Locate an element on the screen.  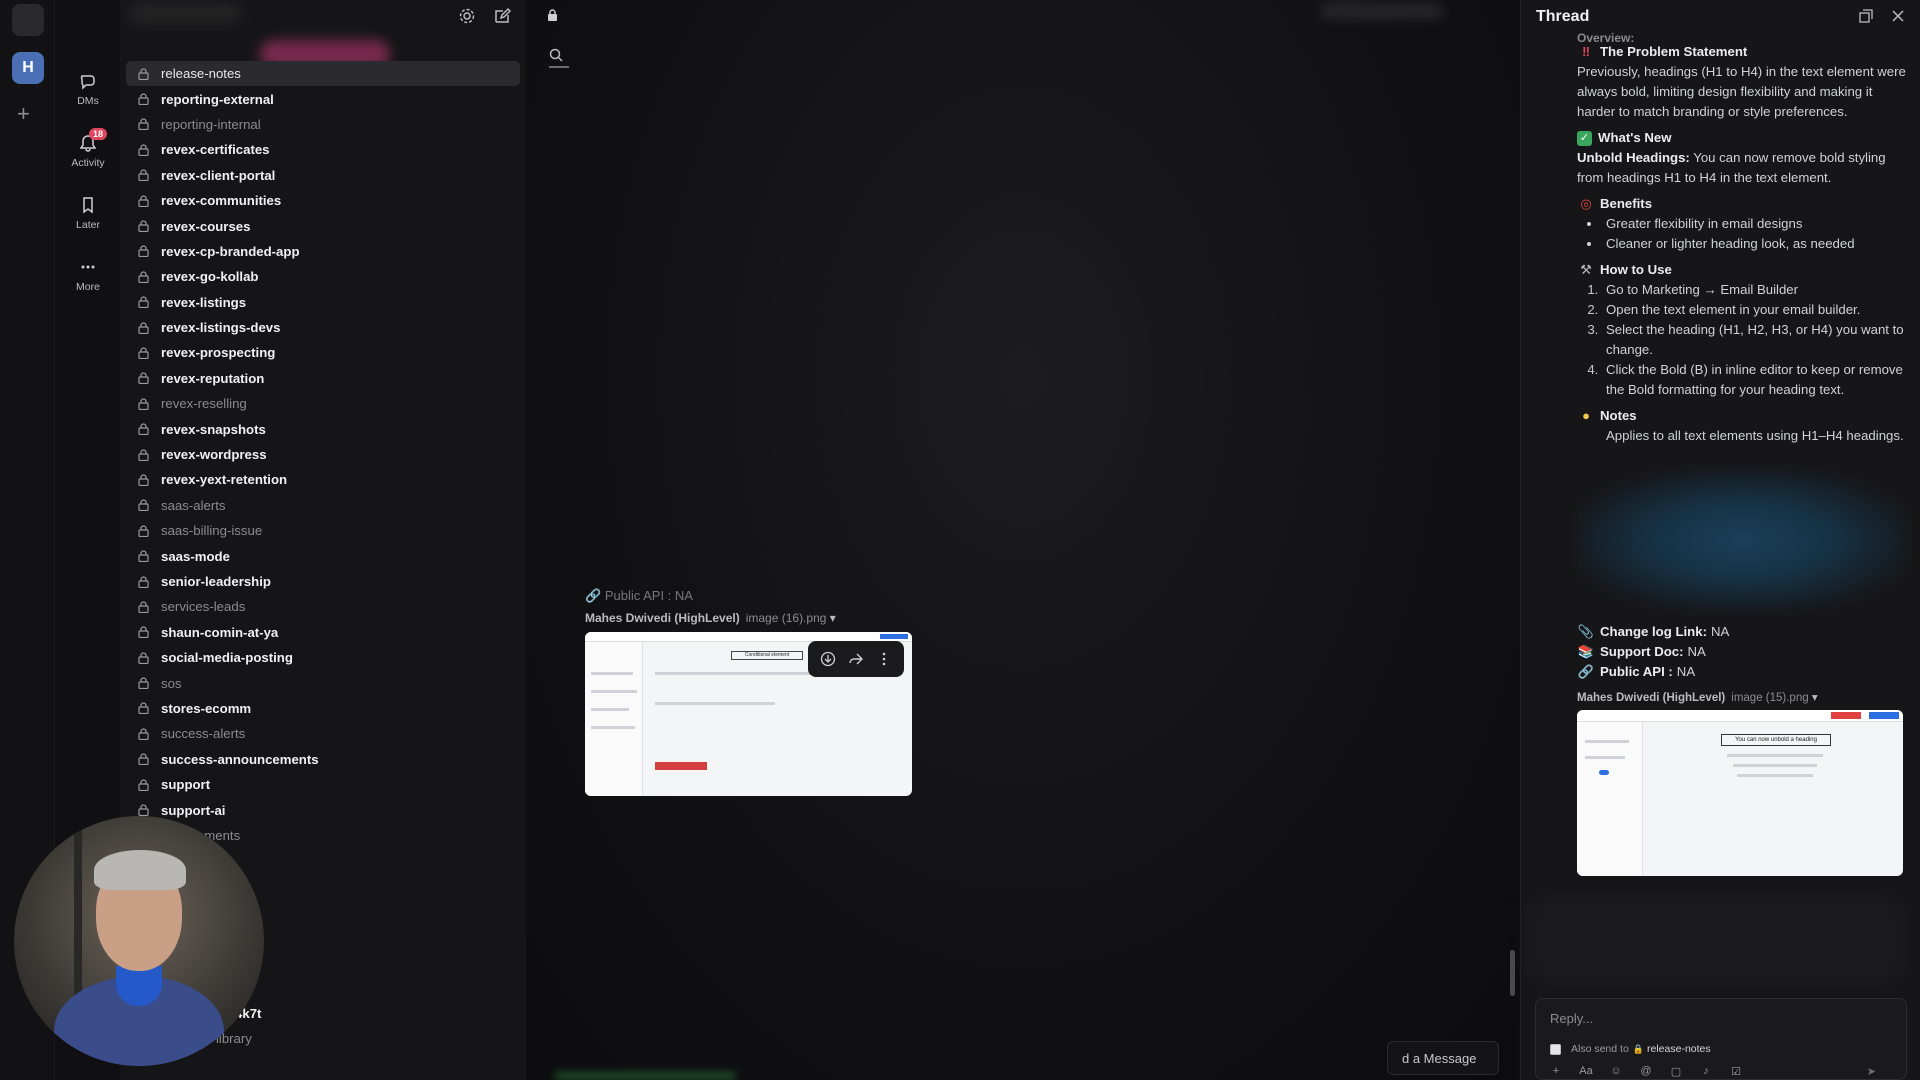
composer-blurred is located at coordinates (645, 1076).